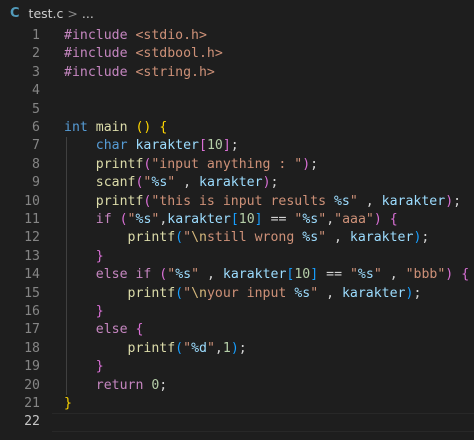  I want to click on code-line: 4, so click(237, 91).